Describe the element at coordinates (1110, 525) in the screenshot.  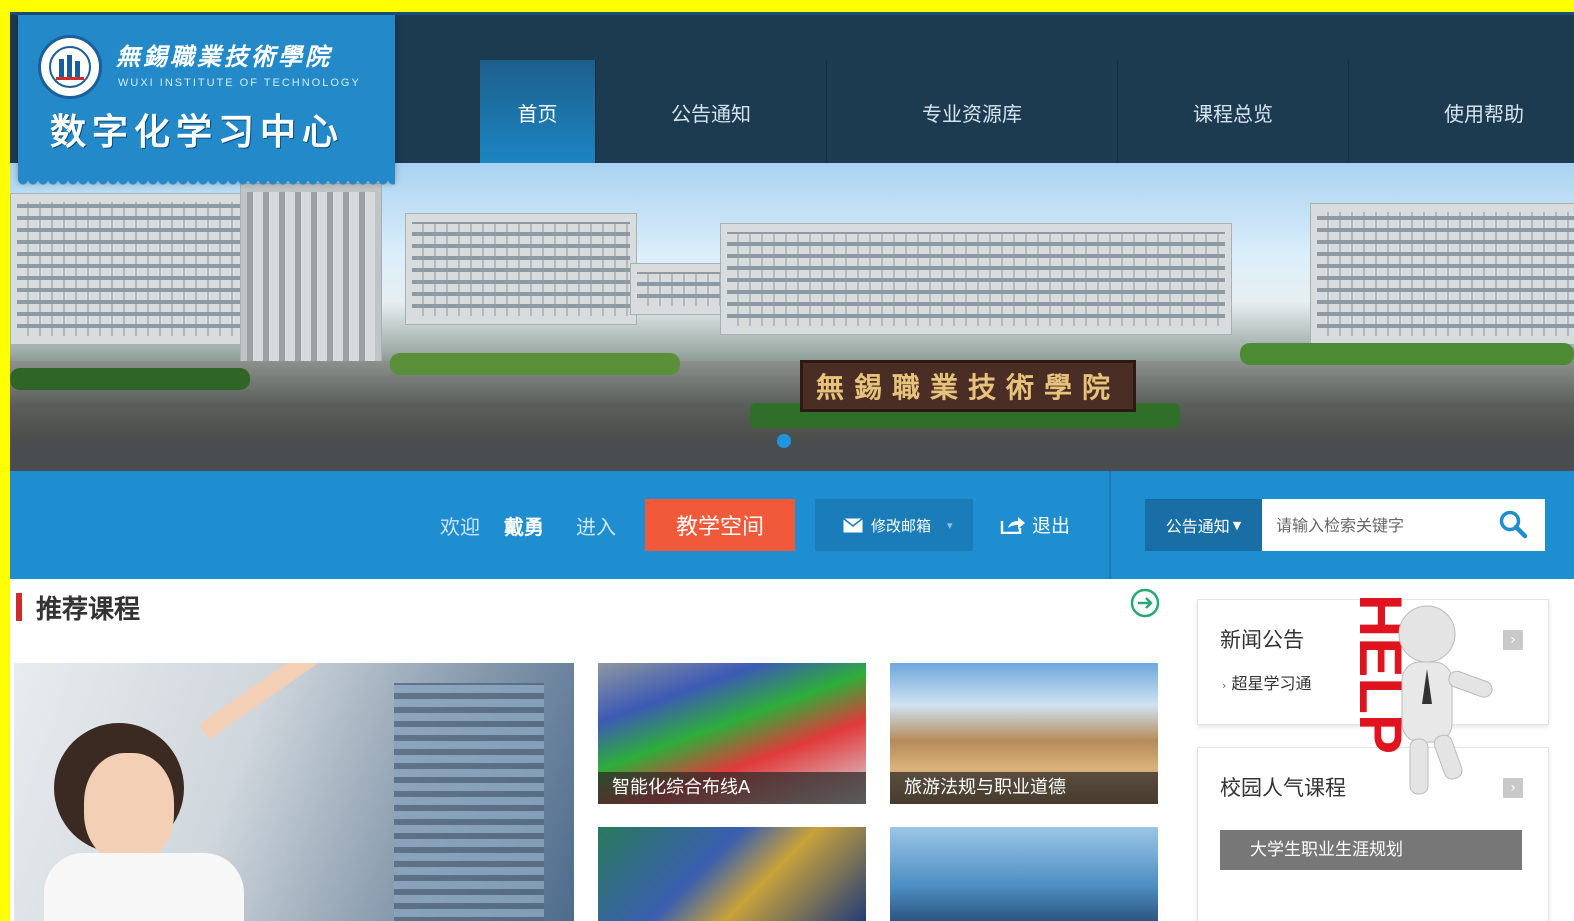
I see `bar-divider` at that location.